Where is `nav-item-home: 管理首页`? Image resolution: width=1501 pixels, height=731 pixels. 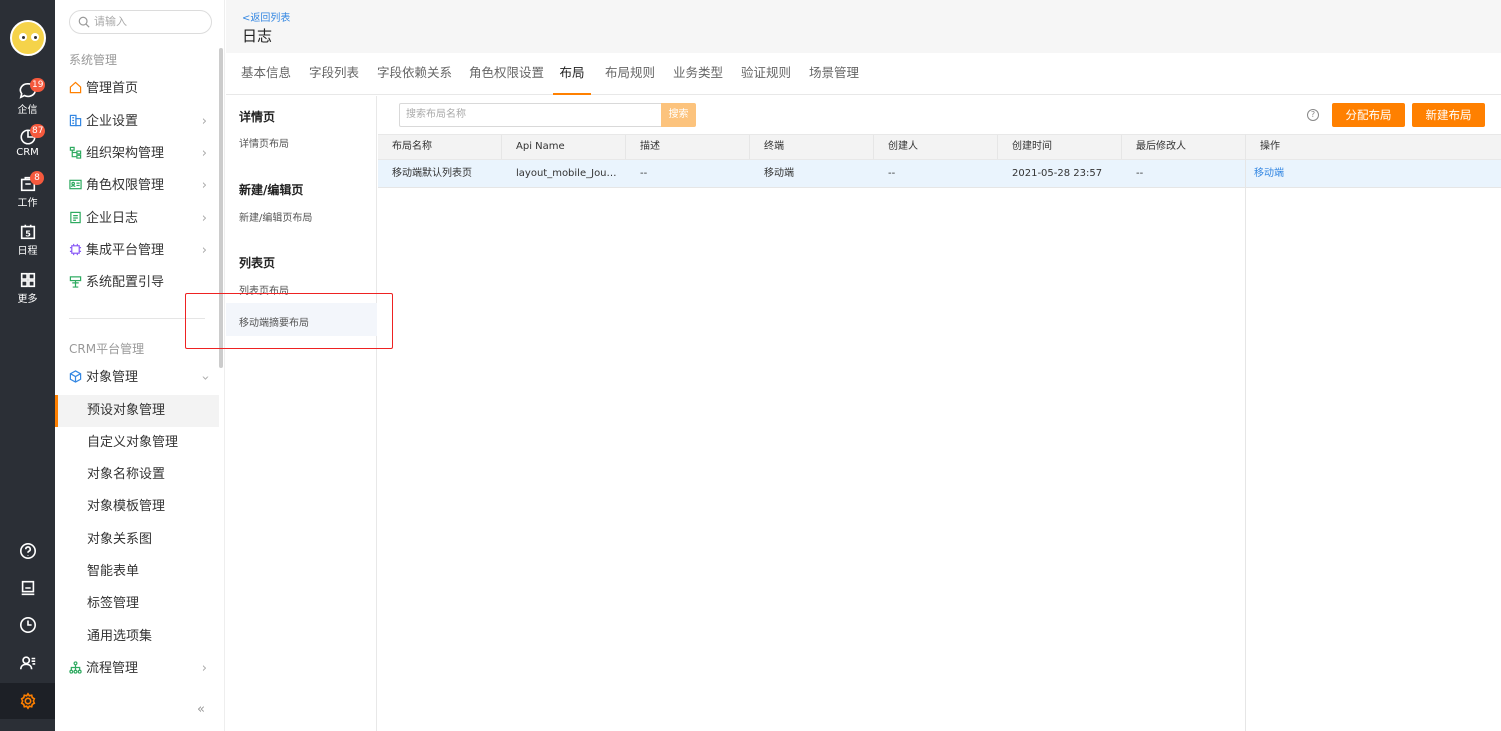 nav-item-home: 管理首页 is located at coordinates (144, 89).